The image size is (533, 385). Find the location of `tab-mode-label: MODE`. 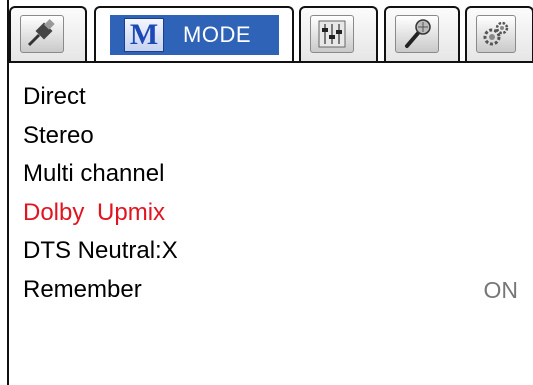

tab-mode-label: MODE is located at coordinates (217, 34).